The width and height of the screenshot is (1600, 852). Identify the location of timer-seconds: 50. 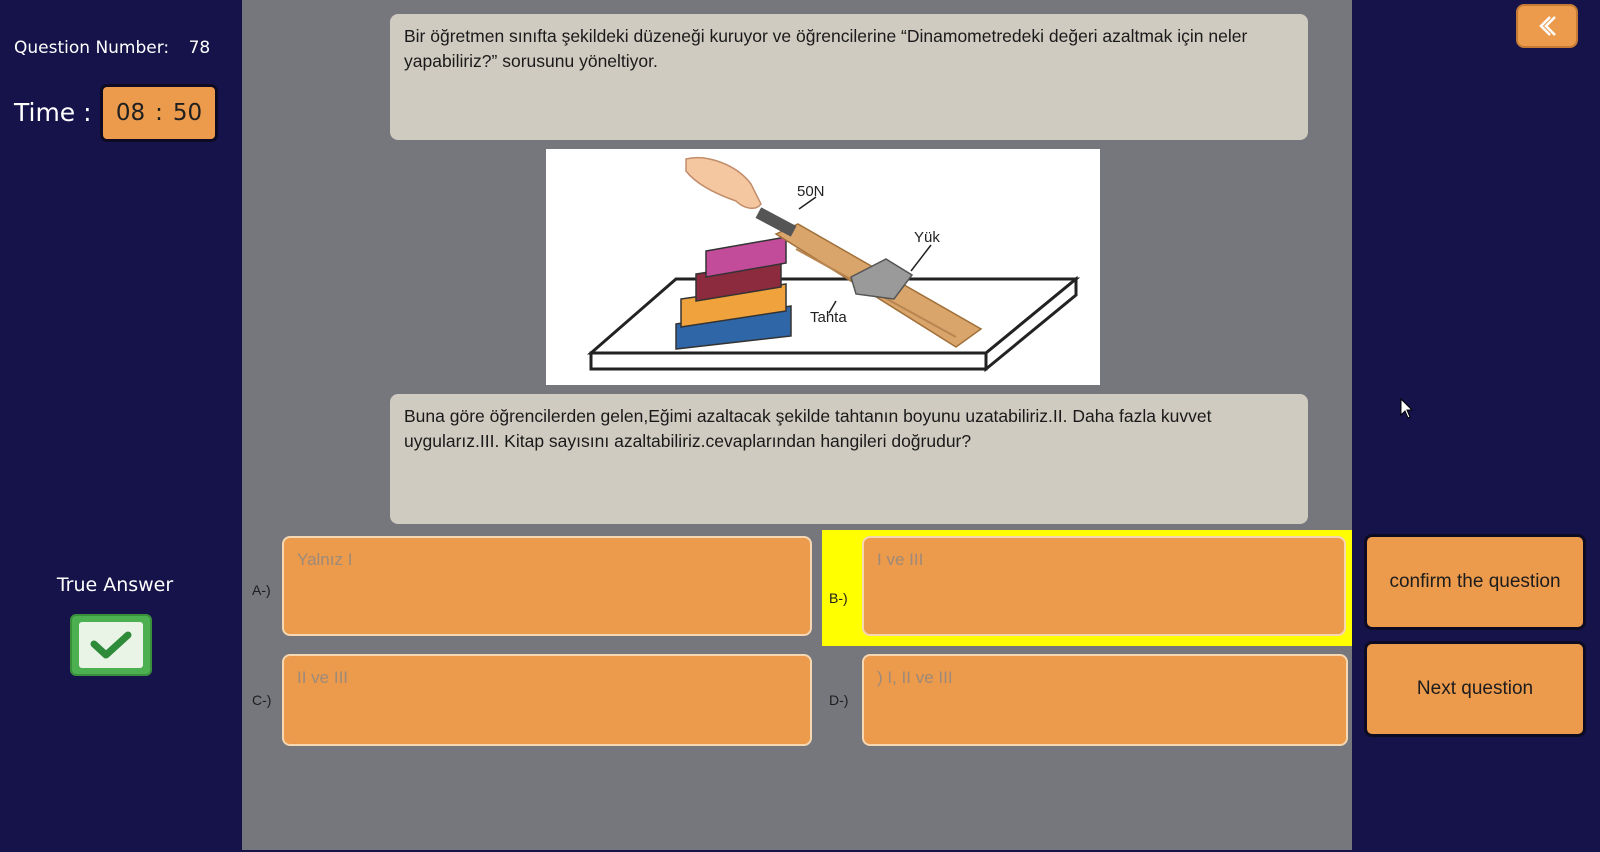
(187, 113).